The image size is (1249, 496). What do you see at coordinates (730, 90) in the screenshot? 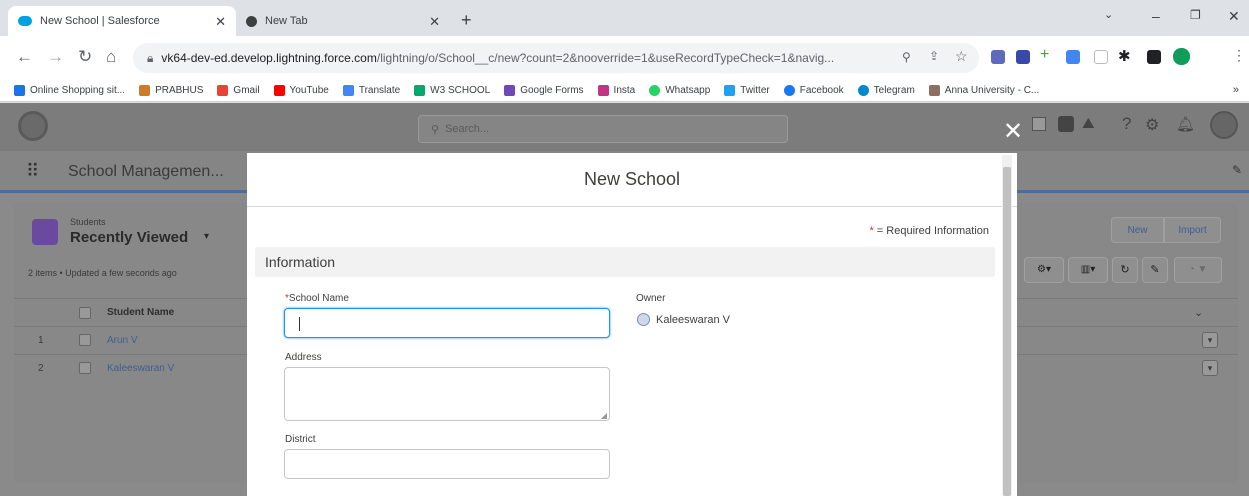
I see `twitter-icon` at bounding box center [730, 90].